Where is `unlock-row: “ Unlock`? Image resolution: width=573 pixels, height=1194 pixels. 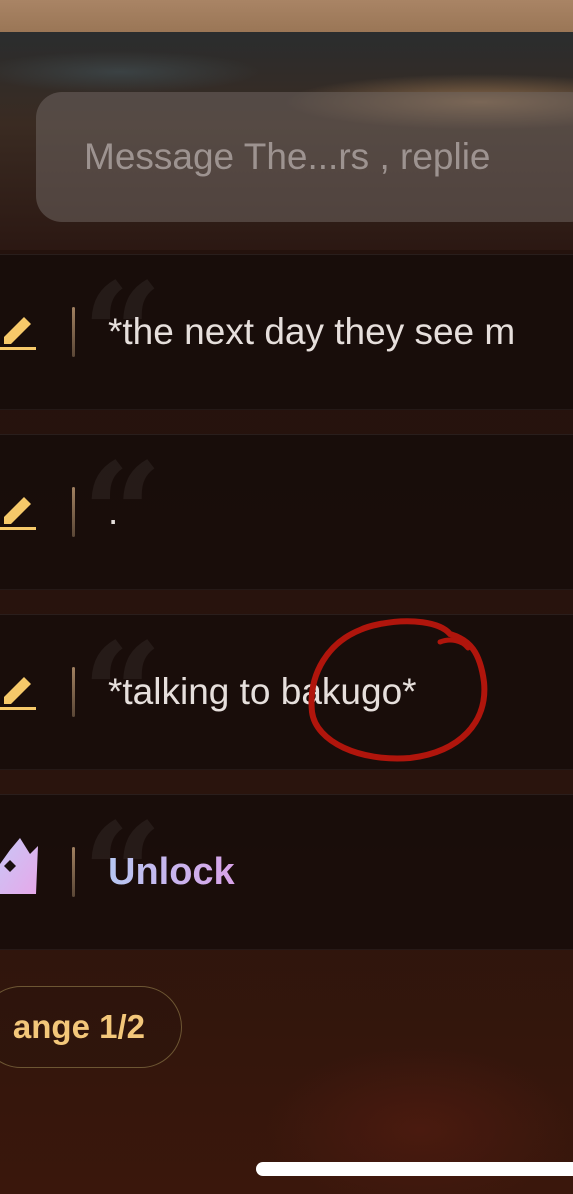
unlock-row: “ Unlock is located at coordinates (286, 872).